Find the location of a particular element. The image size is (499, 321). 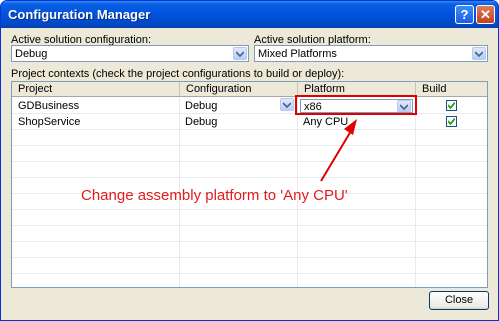

annotation-text: Change assembly platform to 'Any CPU' is located at coordinates (214, 195).